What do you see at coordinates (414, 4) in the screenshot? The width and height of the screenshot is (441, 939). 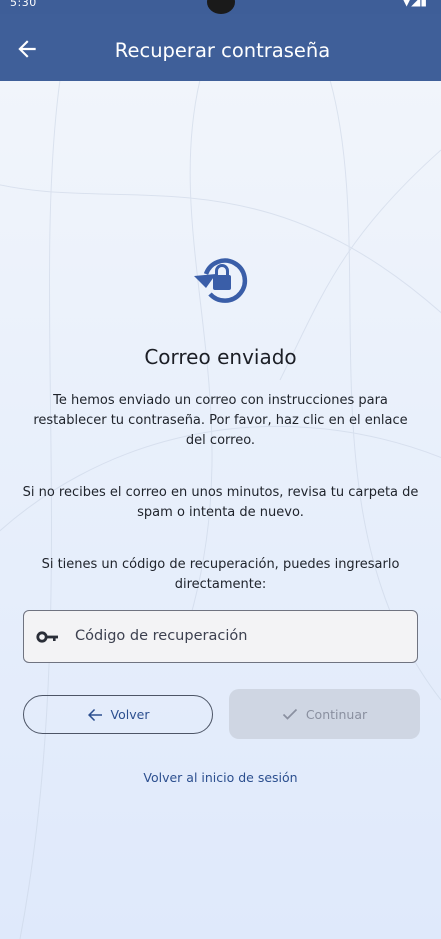 I see `battery-icon: ▼◢▮` at bounding box center [414, 4].